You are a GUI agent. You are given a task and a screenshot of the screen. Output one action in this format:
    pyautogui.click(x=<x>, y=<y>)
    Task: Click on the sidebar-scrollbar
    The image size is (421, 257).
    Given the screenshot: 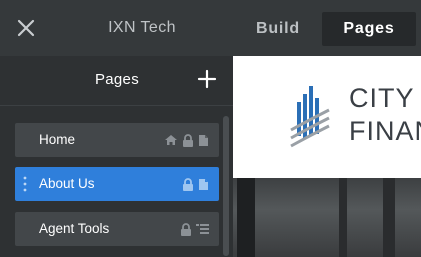 What is the action you would take?
    pyautogui.click(x=226, y=186)
    